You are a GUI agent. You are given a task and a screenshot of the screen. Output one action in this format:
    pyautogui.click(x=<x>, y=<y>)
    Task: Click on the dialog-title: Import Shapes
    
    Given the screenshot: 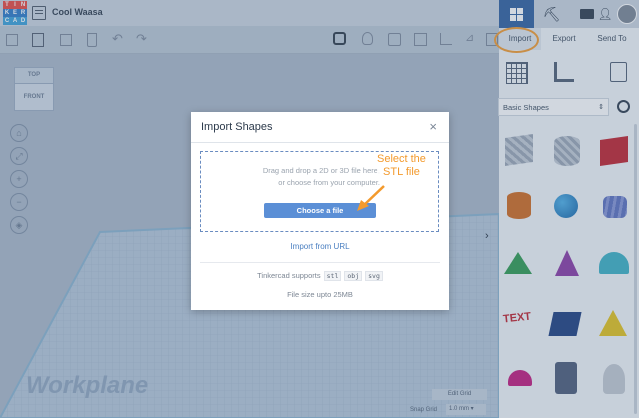 What is the action you would take?
    pyautogui.click(x=237, y=127)
    